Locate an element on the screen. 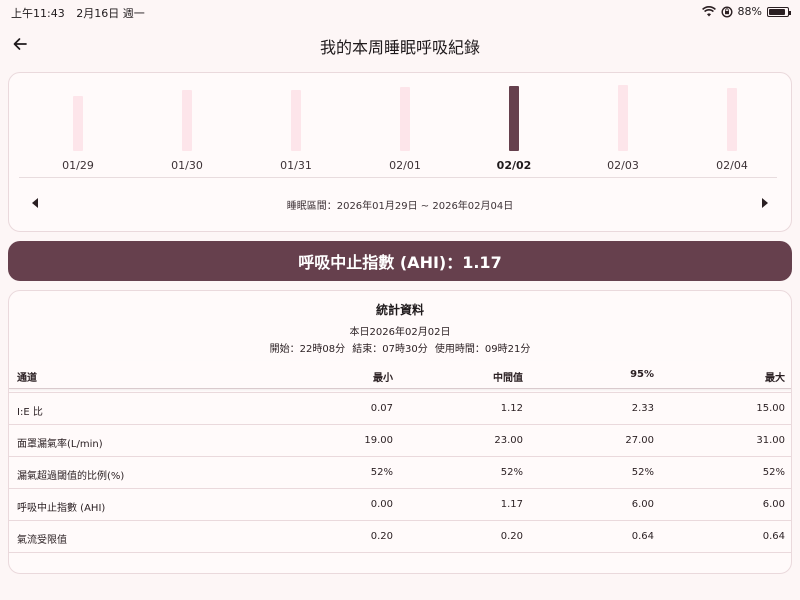 This screenshot has width=800, height=600. status-right: 88% is located at coordinates (746, 11).